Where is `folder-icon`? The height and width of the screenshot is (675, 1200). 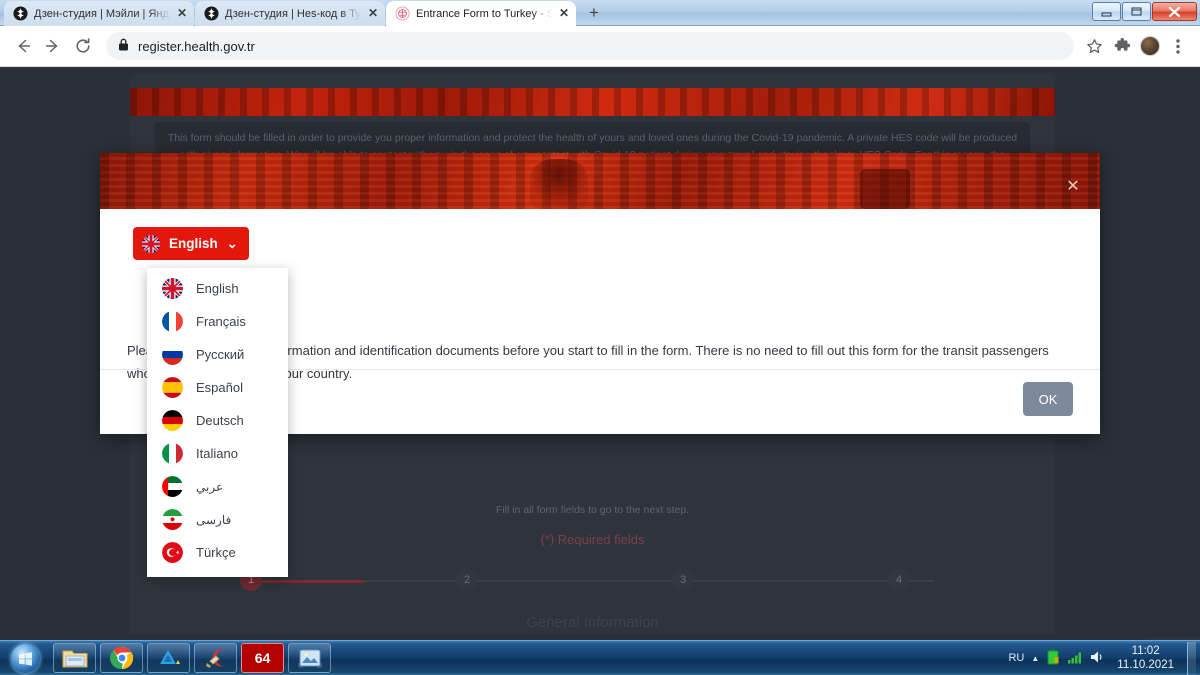
folder-icon is located at coordinates (74, 659).